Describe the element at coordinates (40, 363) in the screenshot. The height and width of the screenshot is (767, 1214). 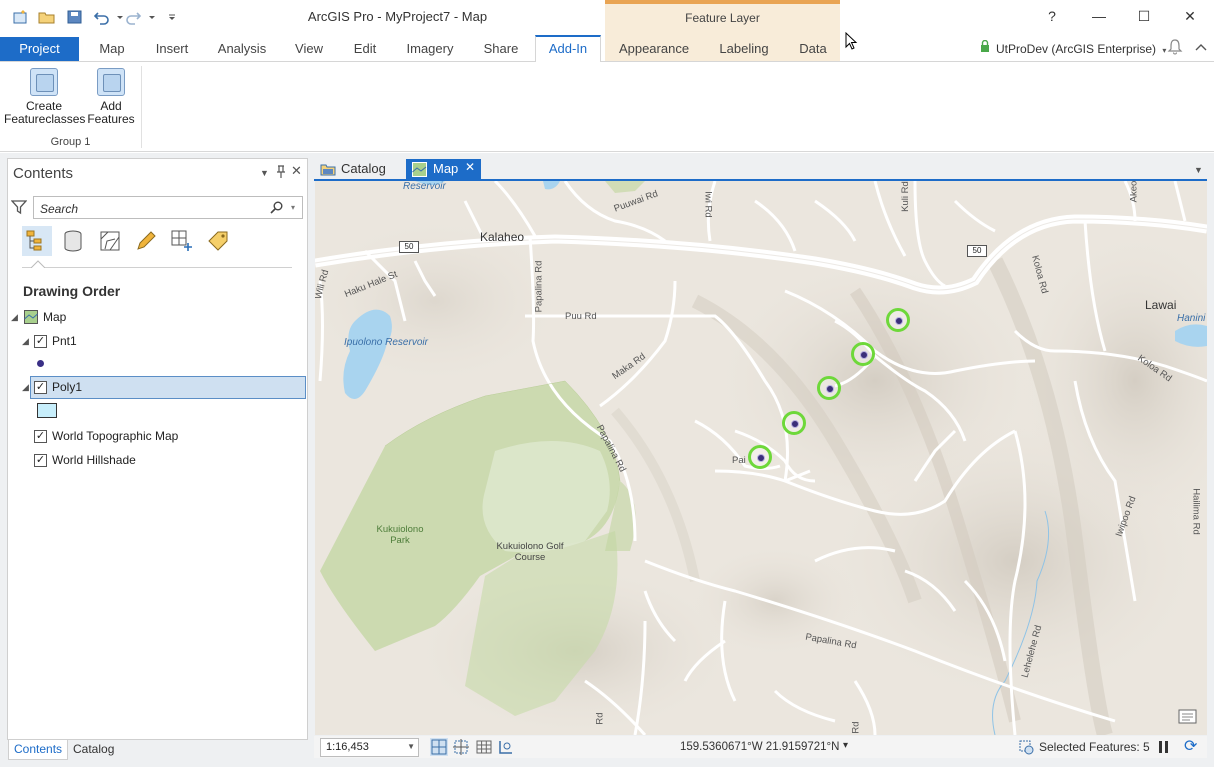
I see `point-symbol-icon` at that location.